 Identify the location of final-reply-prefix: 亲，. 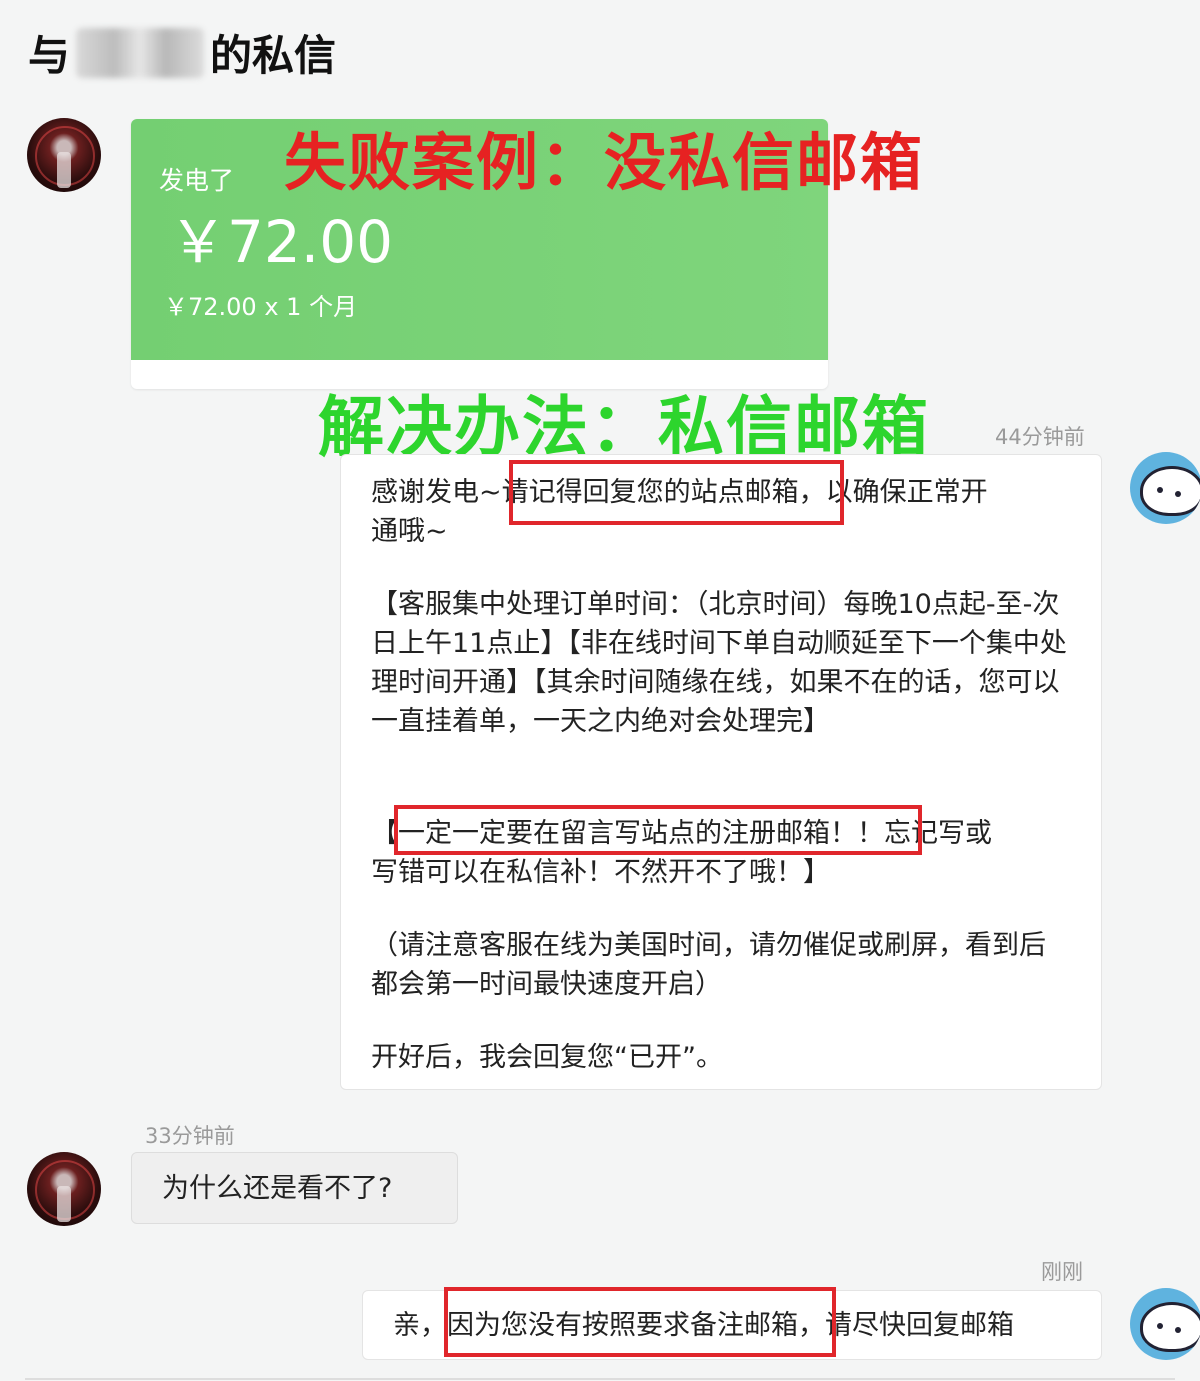
(420, 1325).